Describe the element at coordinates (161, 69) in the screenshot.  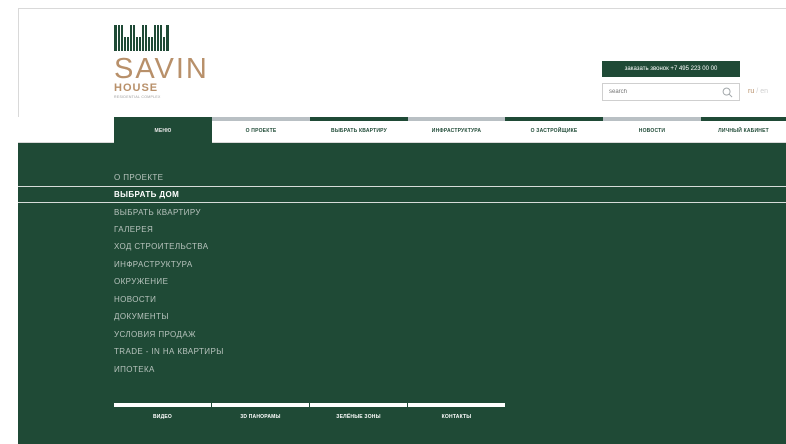
I see `brand-name: SAVIN` at that location.